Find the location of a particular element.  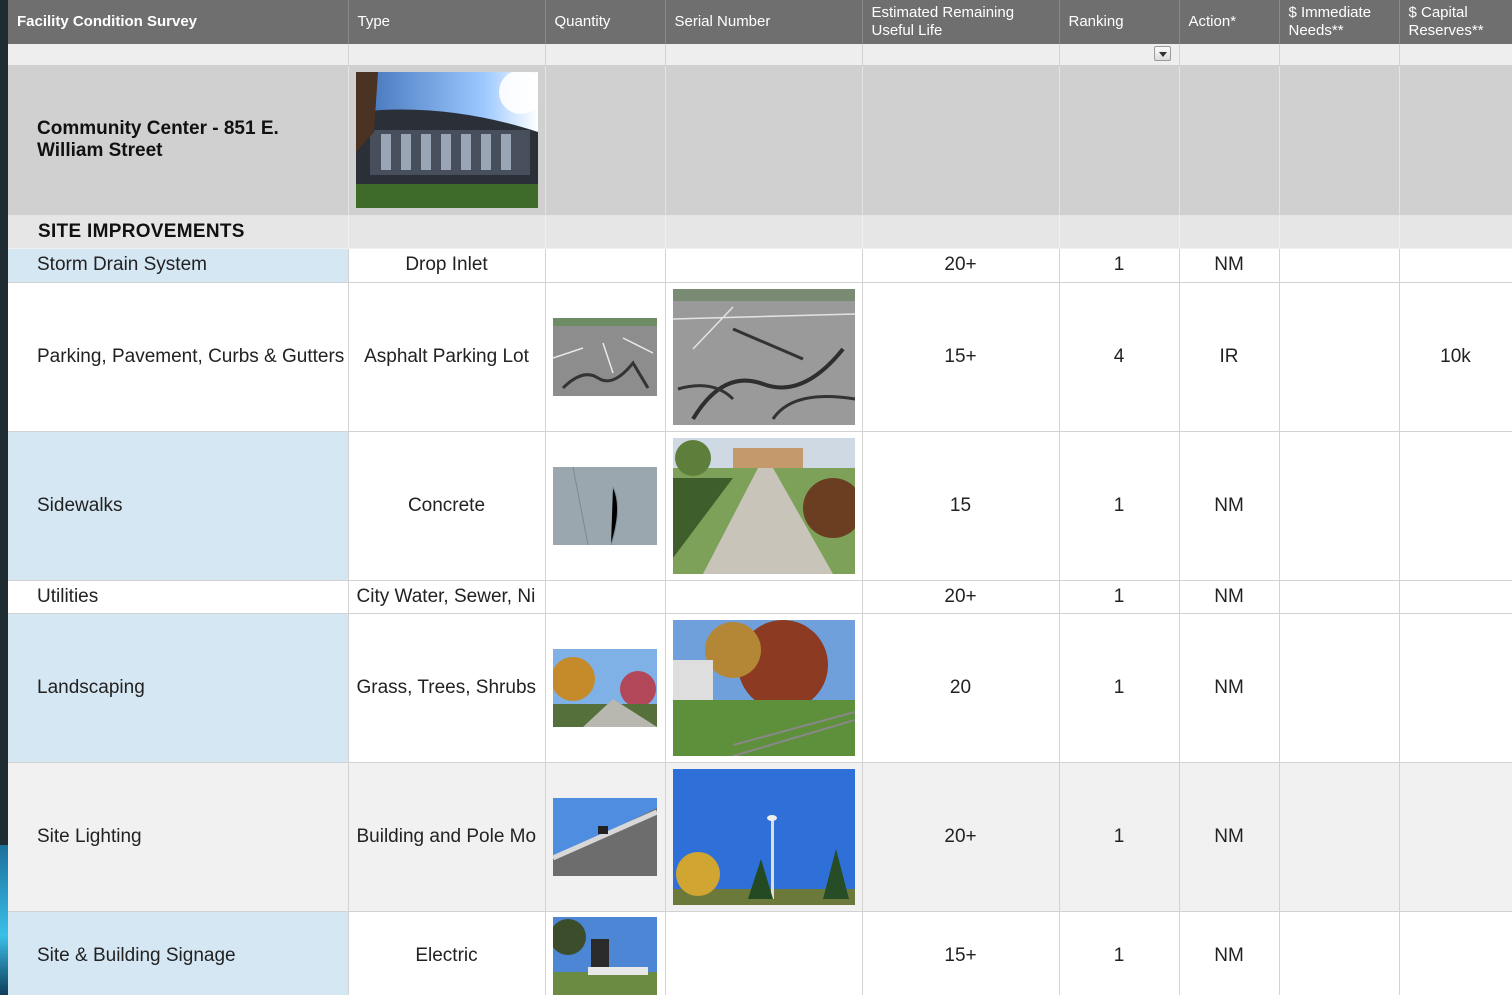

system-cell: Sidewalks is located at coordinates (178, 506).